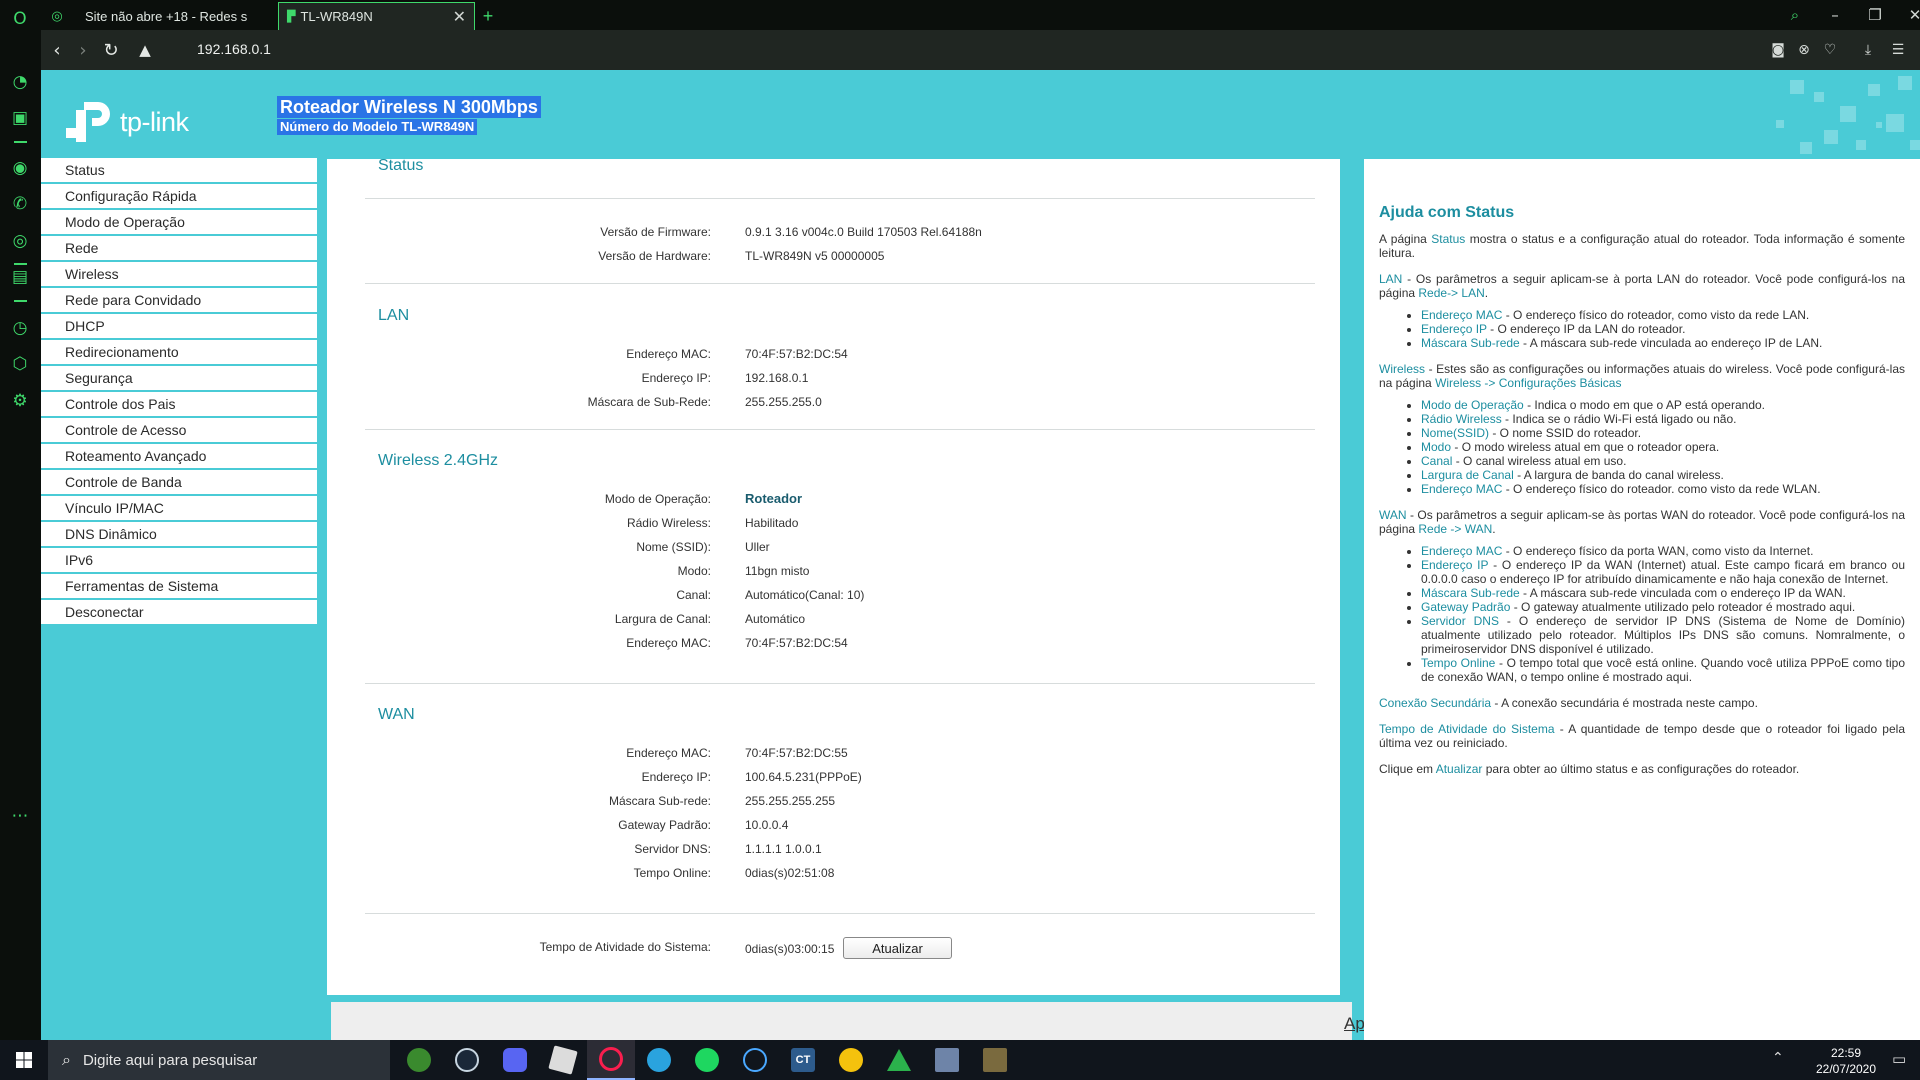 This screenshot has height=1080, width=1920. Describe the element at coordinates (145, 50) in the screenshot. I see `warning-icon: ▲` at that location.